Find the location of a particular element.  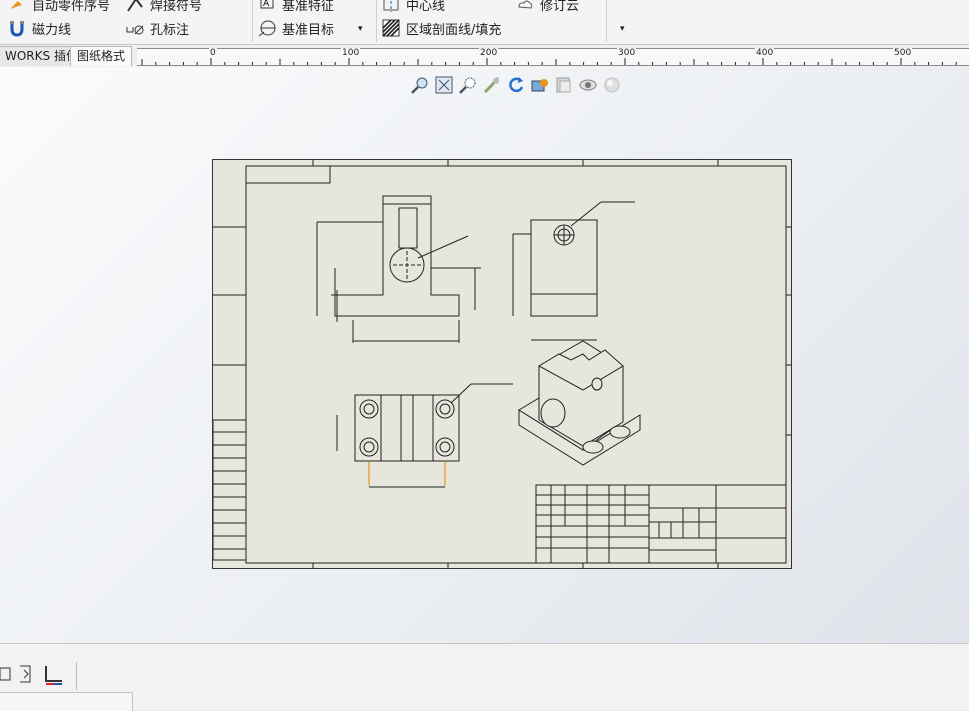

appearance-icon is located at coordinates (612, 85).